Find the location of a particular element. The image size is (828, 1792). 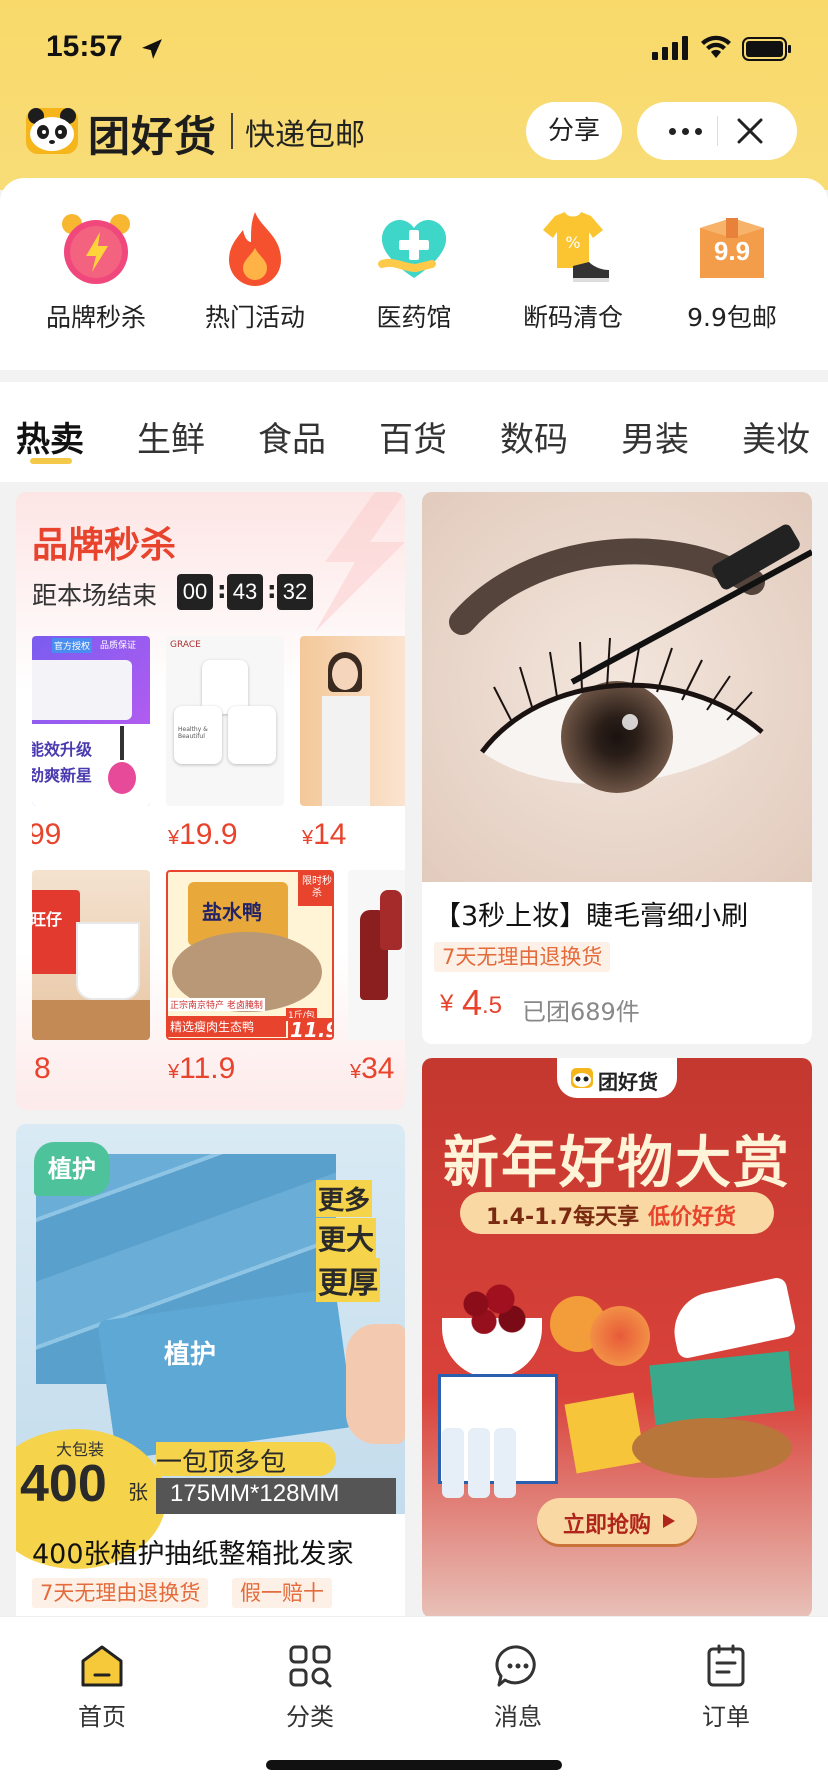

flash-sale-item-milk: 旺仔 8 is located at coordinates (91, 977).